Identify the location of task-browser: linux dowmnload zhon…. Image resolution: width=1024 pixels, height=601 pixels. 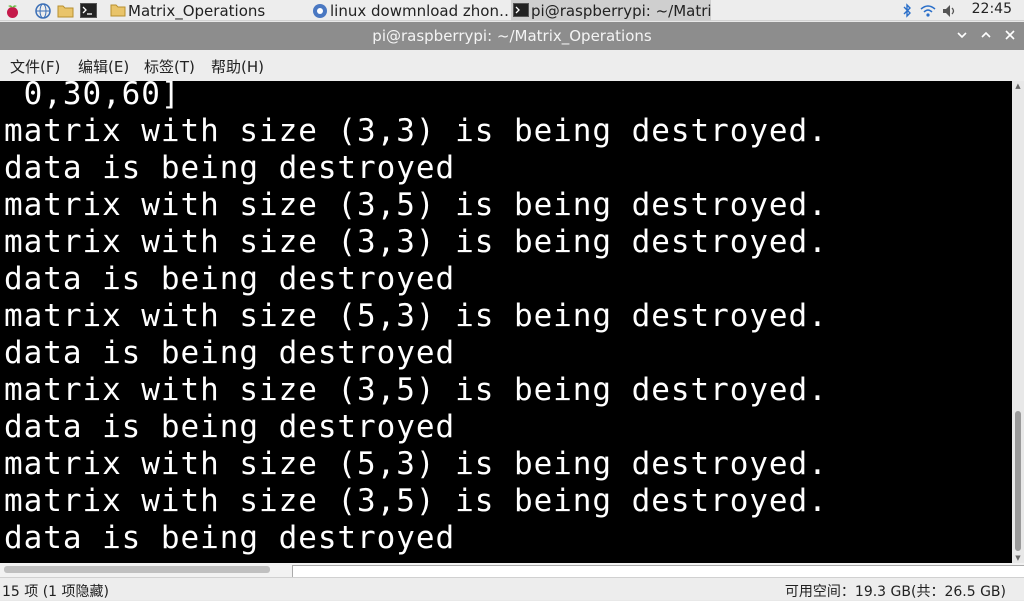
(409, 10).